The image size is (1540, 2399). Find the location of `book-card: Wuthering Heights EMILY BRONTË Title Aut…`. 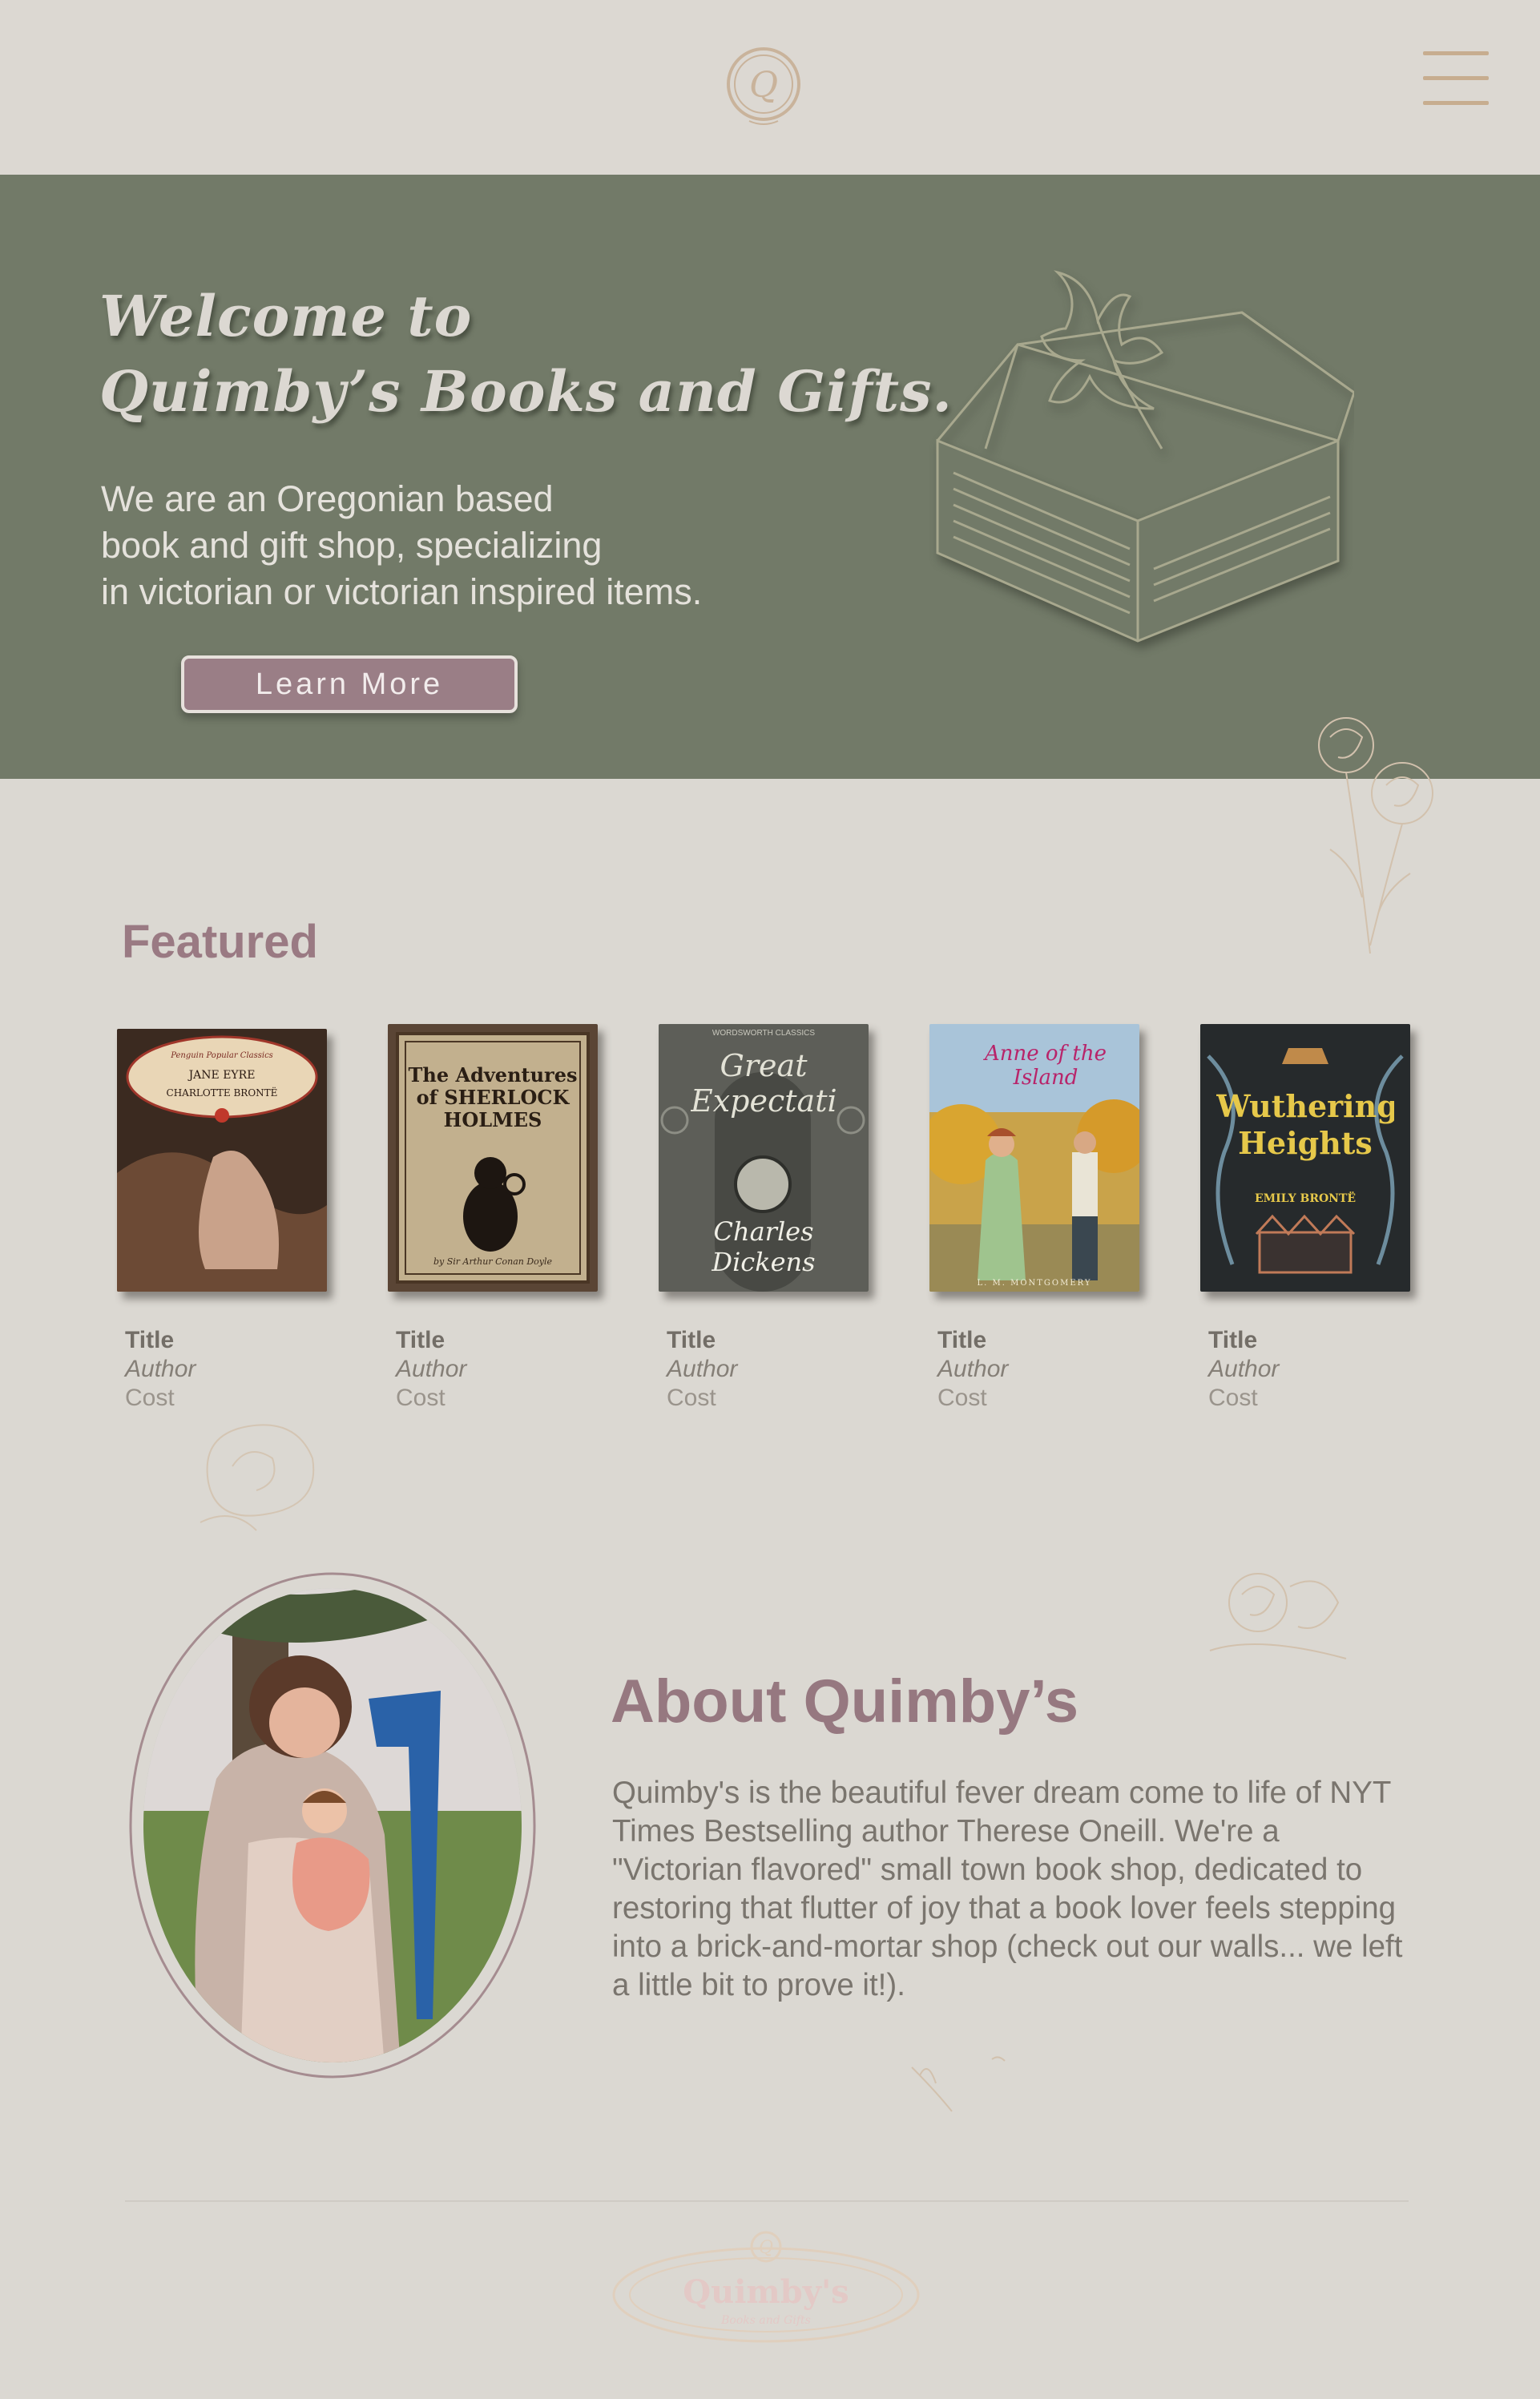

book-card: Wuthering Heights EMILY BRONTË Title Aut… is located at coordinates (1309, 1215).